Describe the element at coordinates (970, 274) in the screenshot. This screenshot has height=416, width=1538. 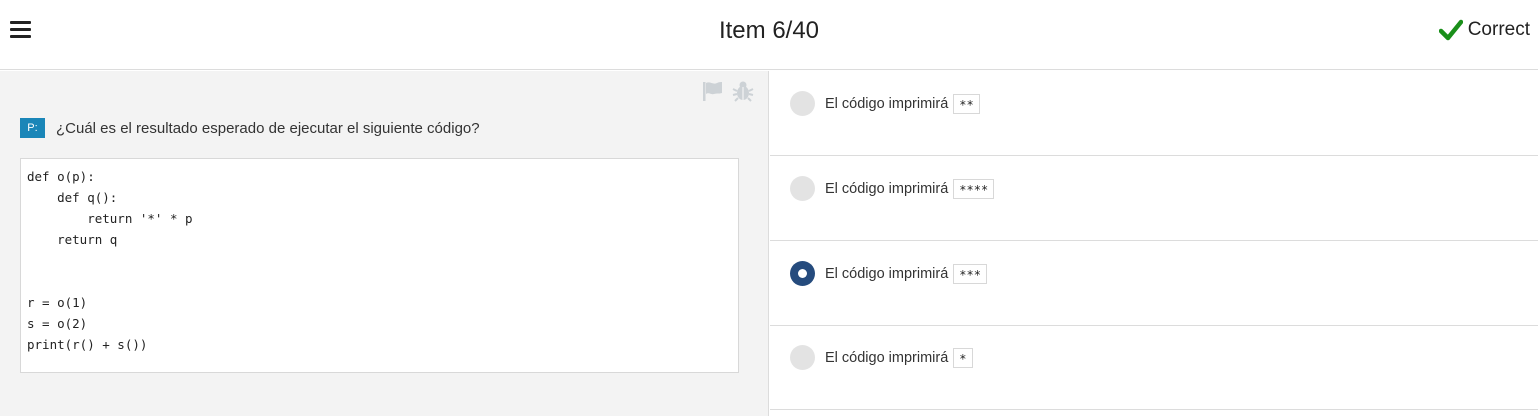
I see `option-code: ***` at that location.